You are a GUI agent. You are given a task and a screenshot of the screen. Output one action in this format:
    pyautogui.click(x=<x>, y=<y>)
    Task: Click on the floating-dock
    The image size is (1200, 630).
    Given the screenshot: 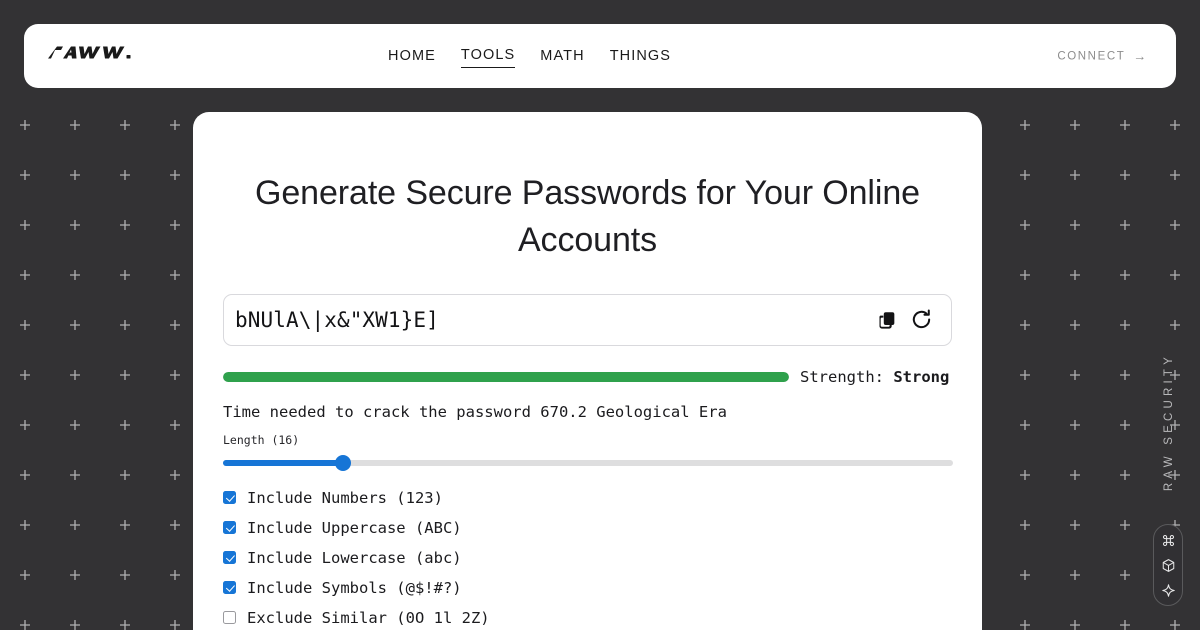 What is the action you would take?
    pyautogui.click(x=1168, y=565)
    